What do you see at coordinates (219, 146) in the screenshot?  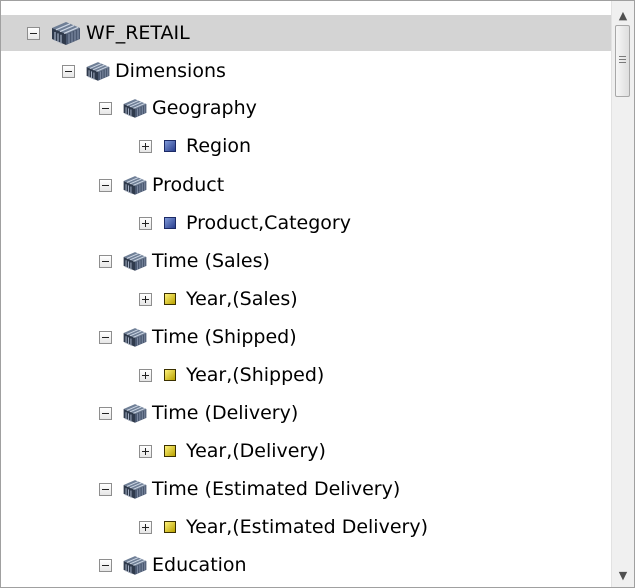 I see `tree-node-label: Region` at bounding box center [219, 146].